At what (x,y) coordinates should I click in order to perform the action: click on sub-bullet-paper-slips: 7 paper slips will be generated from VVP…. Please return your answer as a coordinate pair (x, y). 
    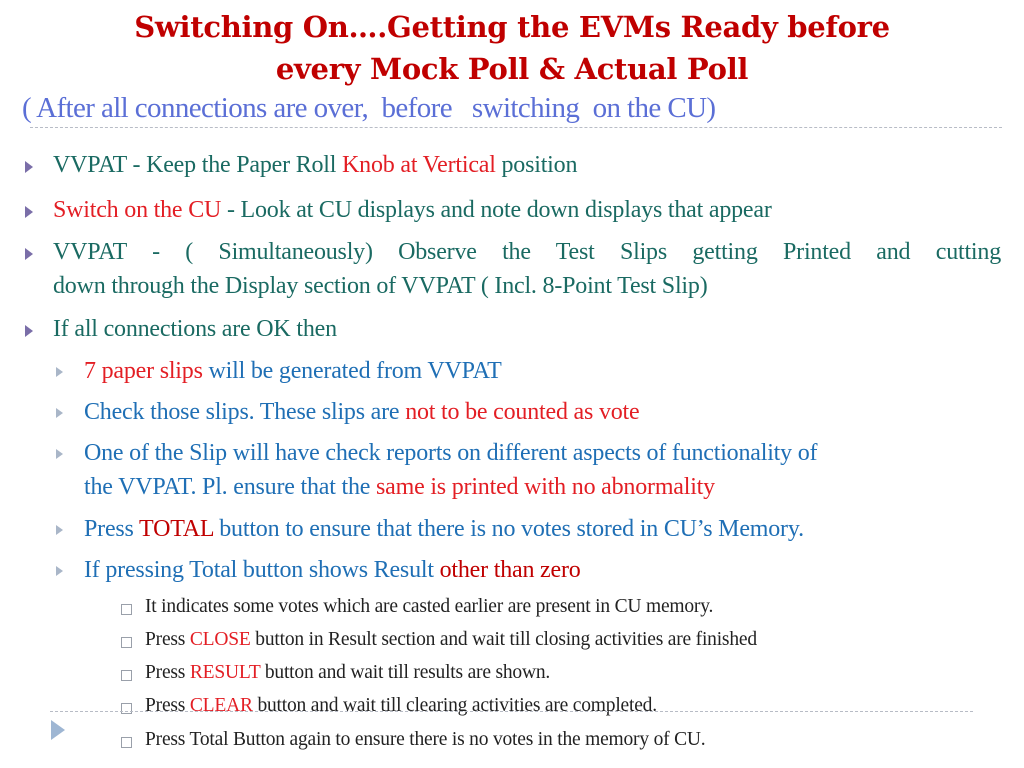
    Looking at the image, I should click on (293, 371).